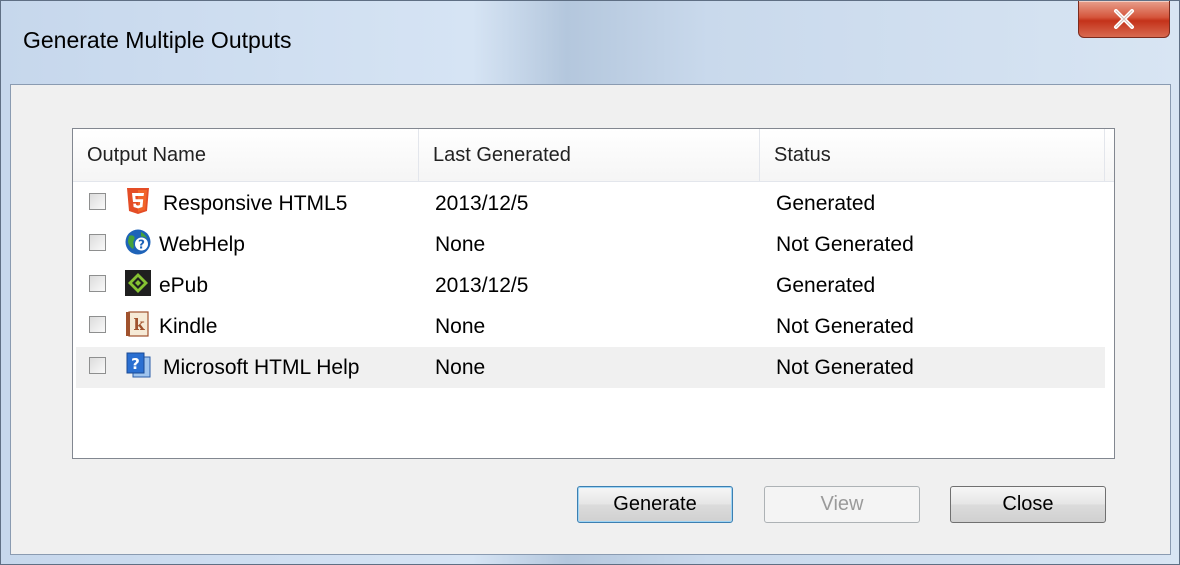  Describe the element at coordinates (157, 40) in the screenshot. I see `dialog-title: Generate Multiple Outputs` at that location.